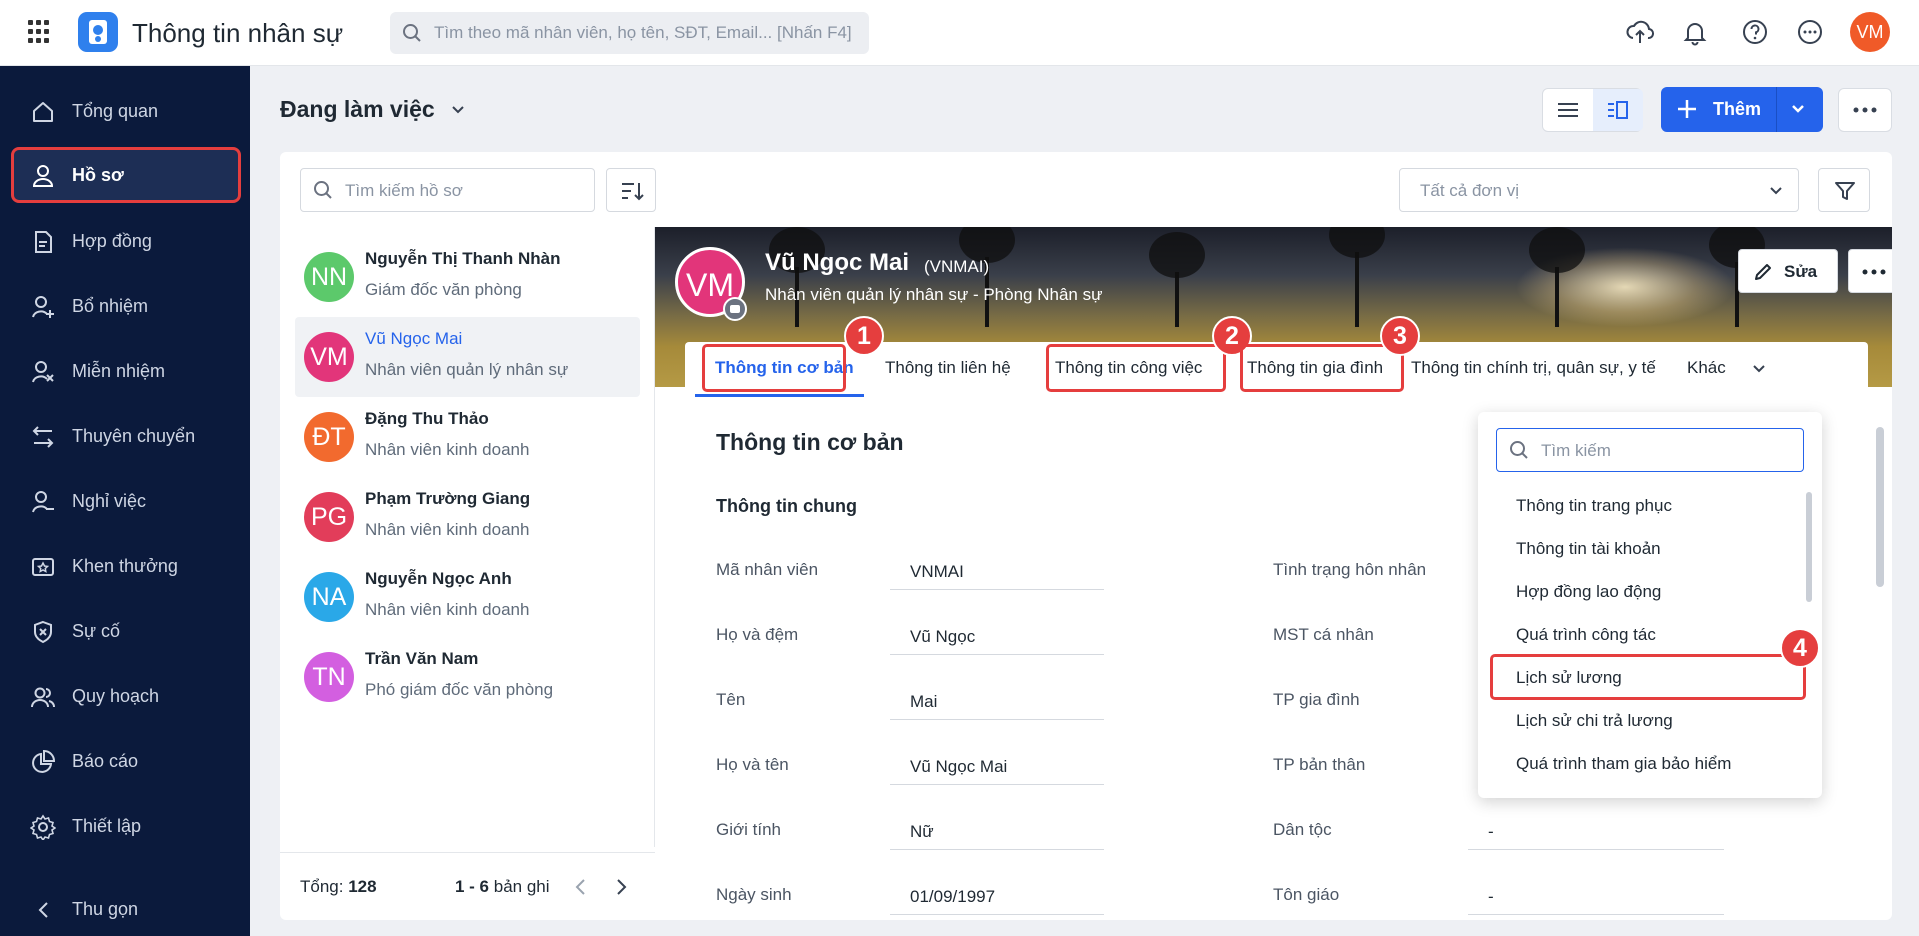  I want to click on collapse-label: Thu gọn, so click(105, 909).